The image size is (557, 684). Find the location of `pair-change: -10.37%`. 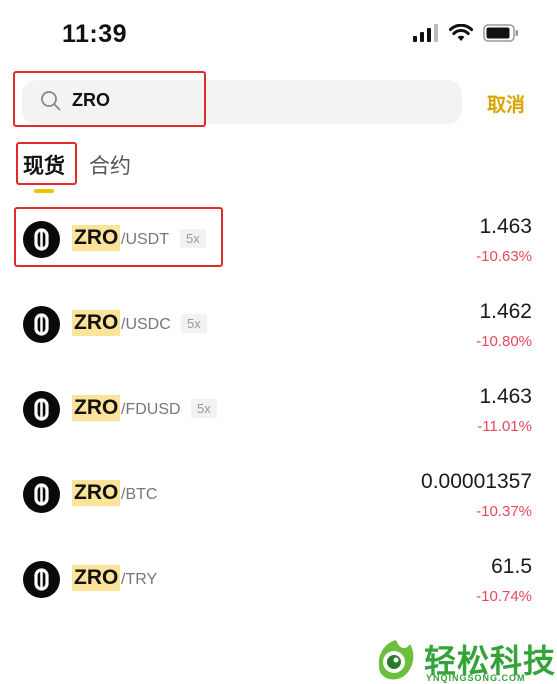

pair-change: -10.37% is located at coordinates (504, 511).